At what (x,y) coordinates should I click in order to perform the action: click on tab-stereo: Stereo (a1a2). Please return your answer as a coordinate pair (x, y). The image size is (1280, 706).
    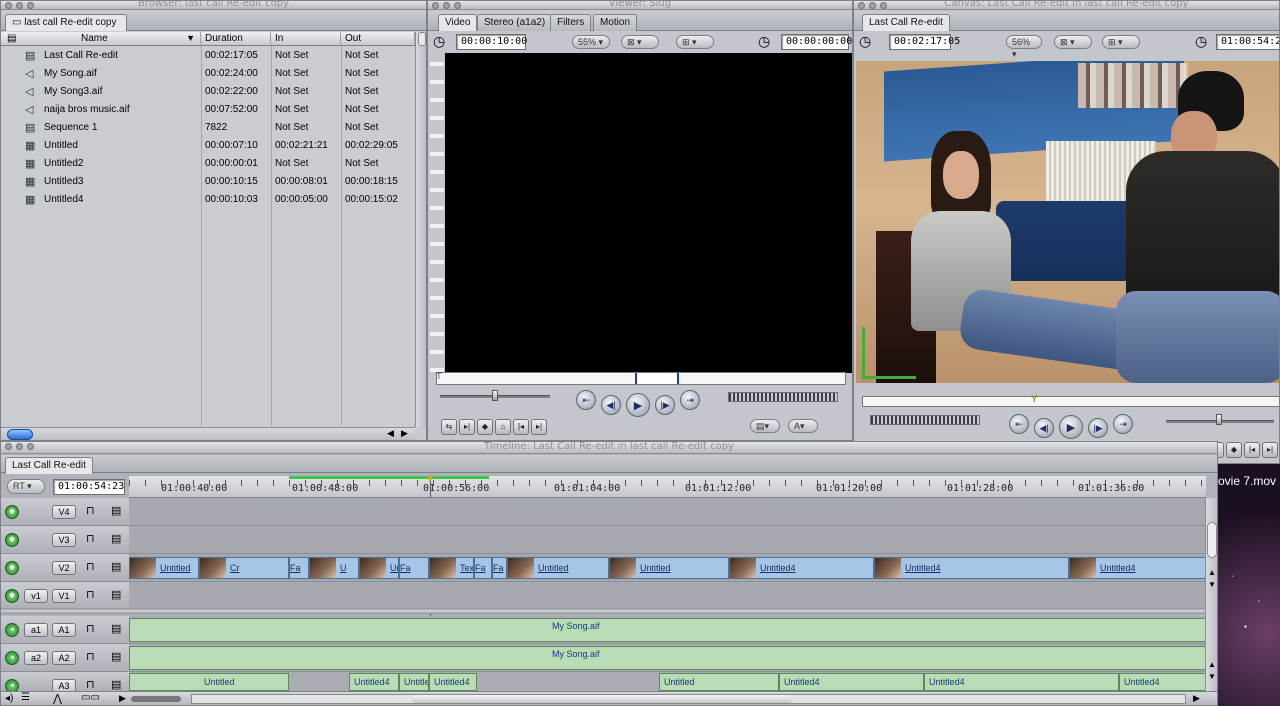
    Looking at the image, I should click on (515, 22).